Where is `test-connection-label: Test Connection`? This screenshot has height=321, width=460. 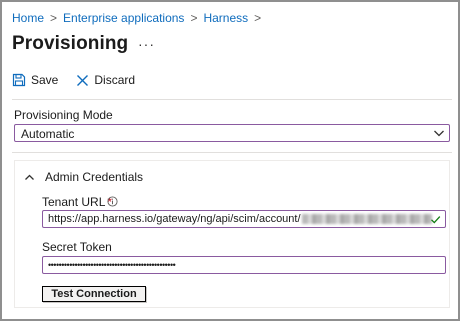 test-connection-label: Test Connection is located at coordinates (94, 294).